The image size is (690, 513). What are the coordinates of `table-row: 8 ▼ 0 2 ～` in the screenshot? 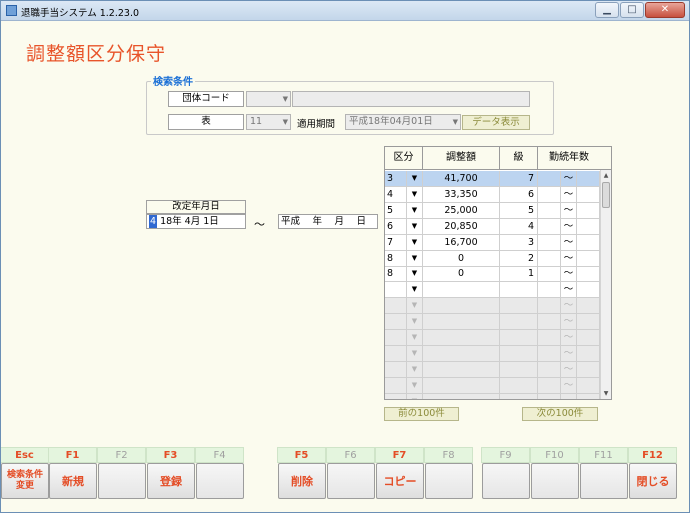 It's located at (492, 258).